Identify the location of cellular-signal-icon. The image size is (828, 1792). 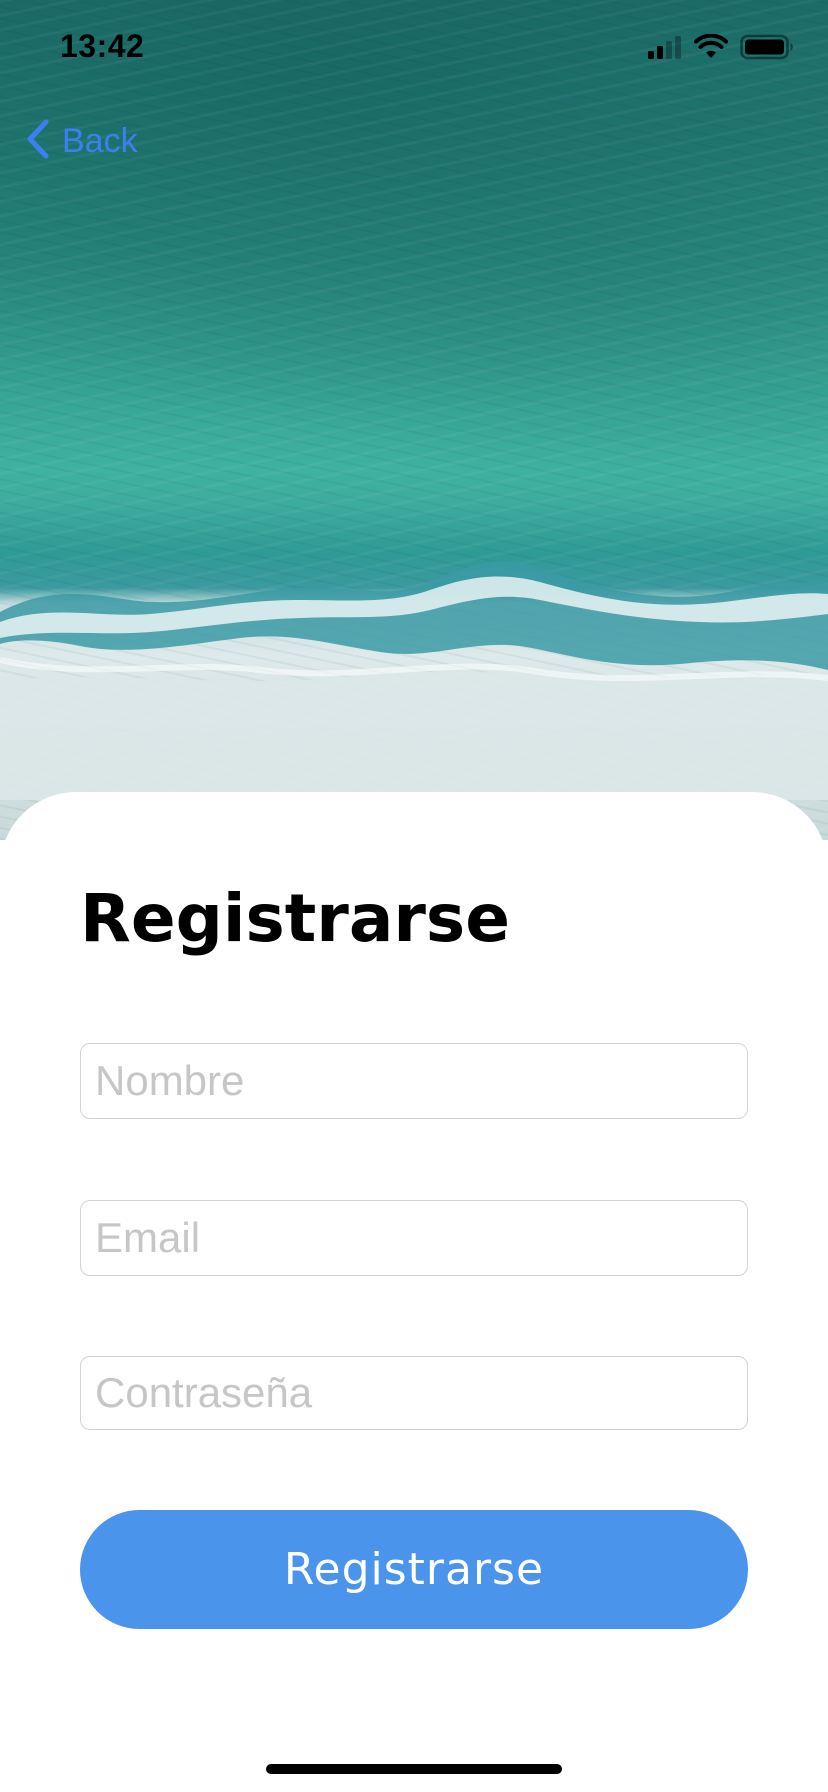
(664, 49).